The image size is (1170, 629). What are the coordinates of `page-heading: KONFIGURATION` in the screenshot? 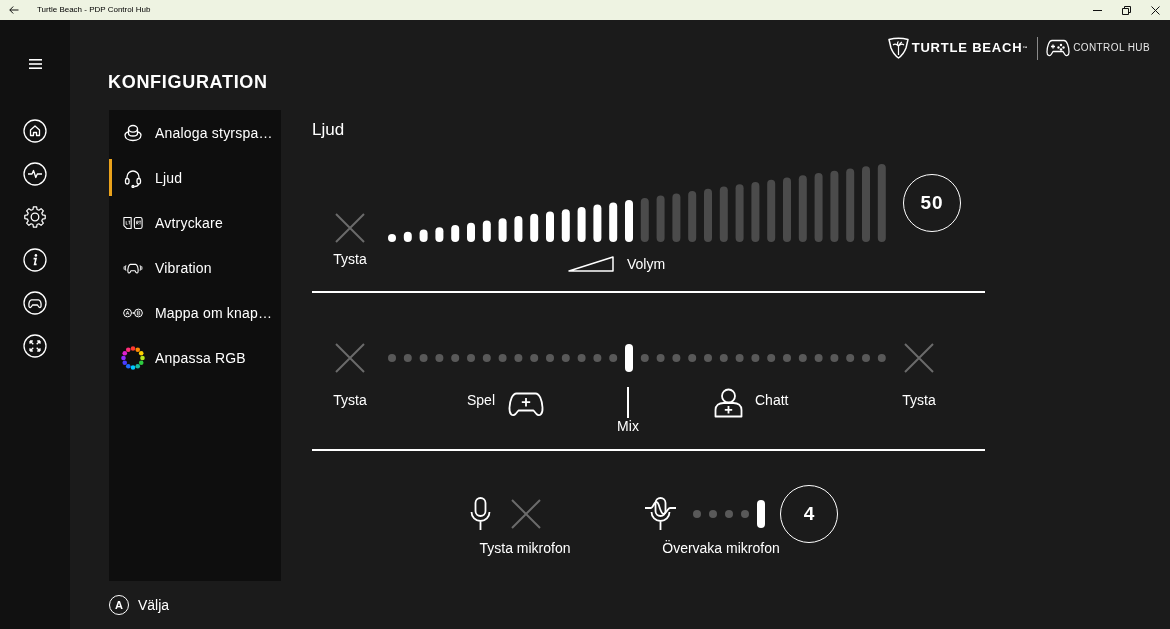 It's located at (188, 82).